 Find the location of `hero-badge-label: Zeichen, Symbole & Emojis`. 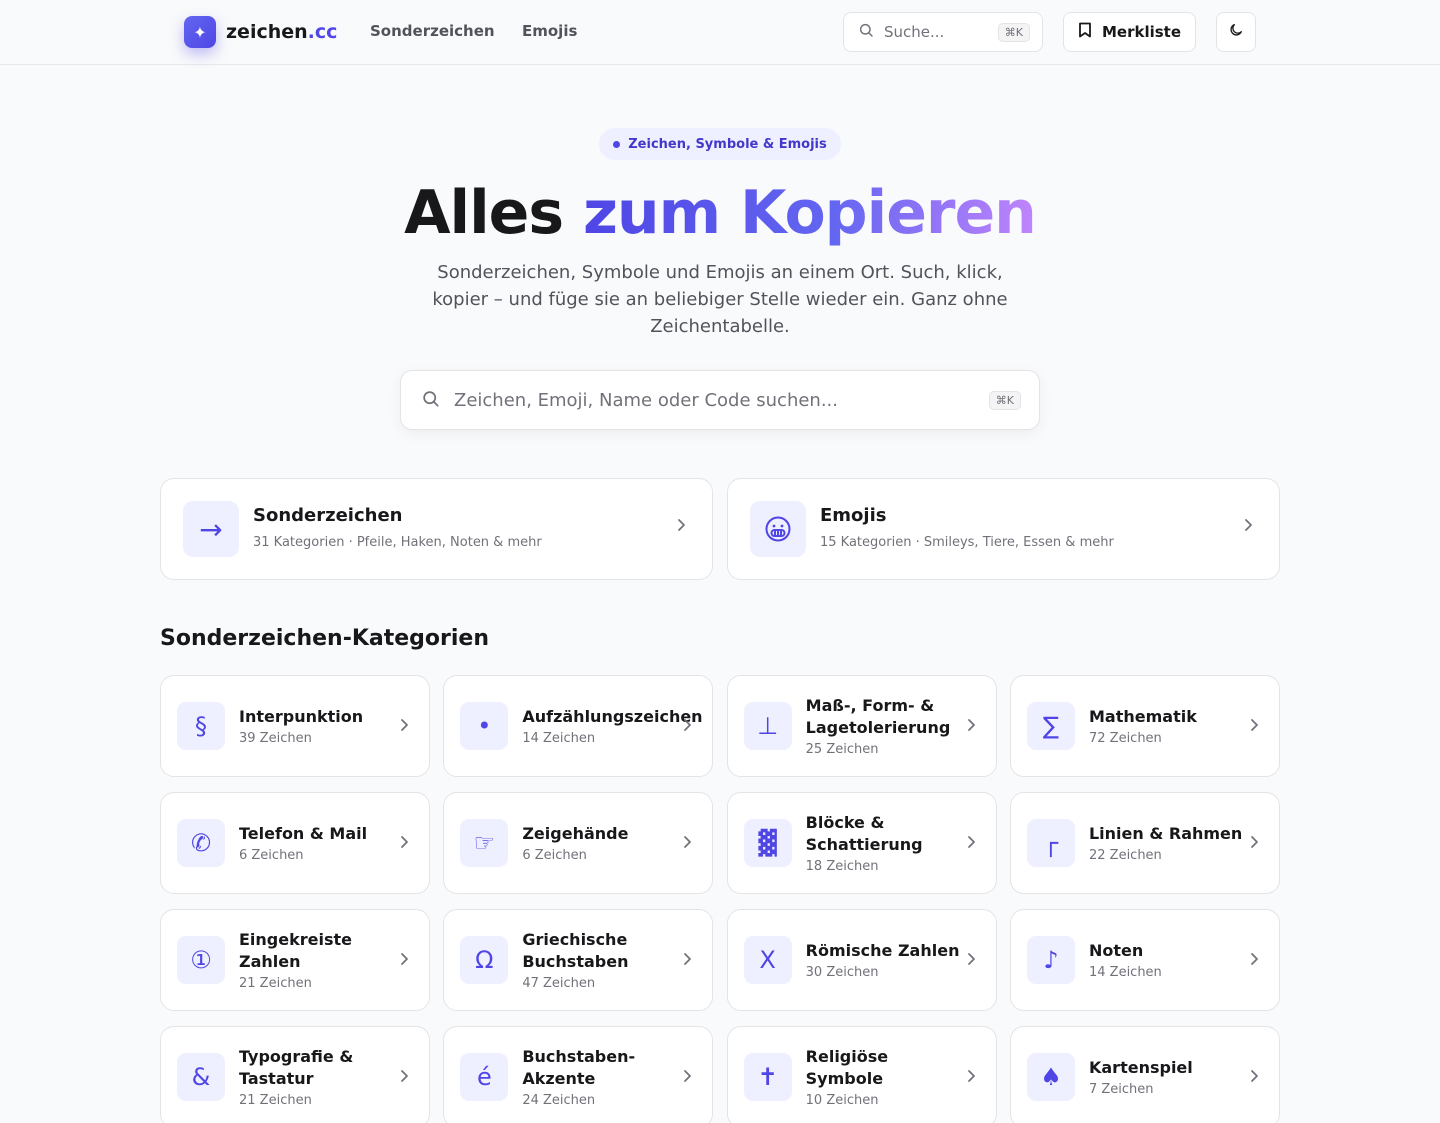

hero-badge-label: Zeichen, Symbole & Emojis is located at coordinates (727, 144).